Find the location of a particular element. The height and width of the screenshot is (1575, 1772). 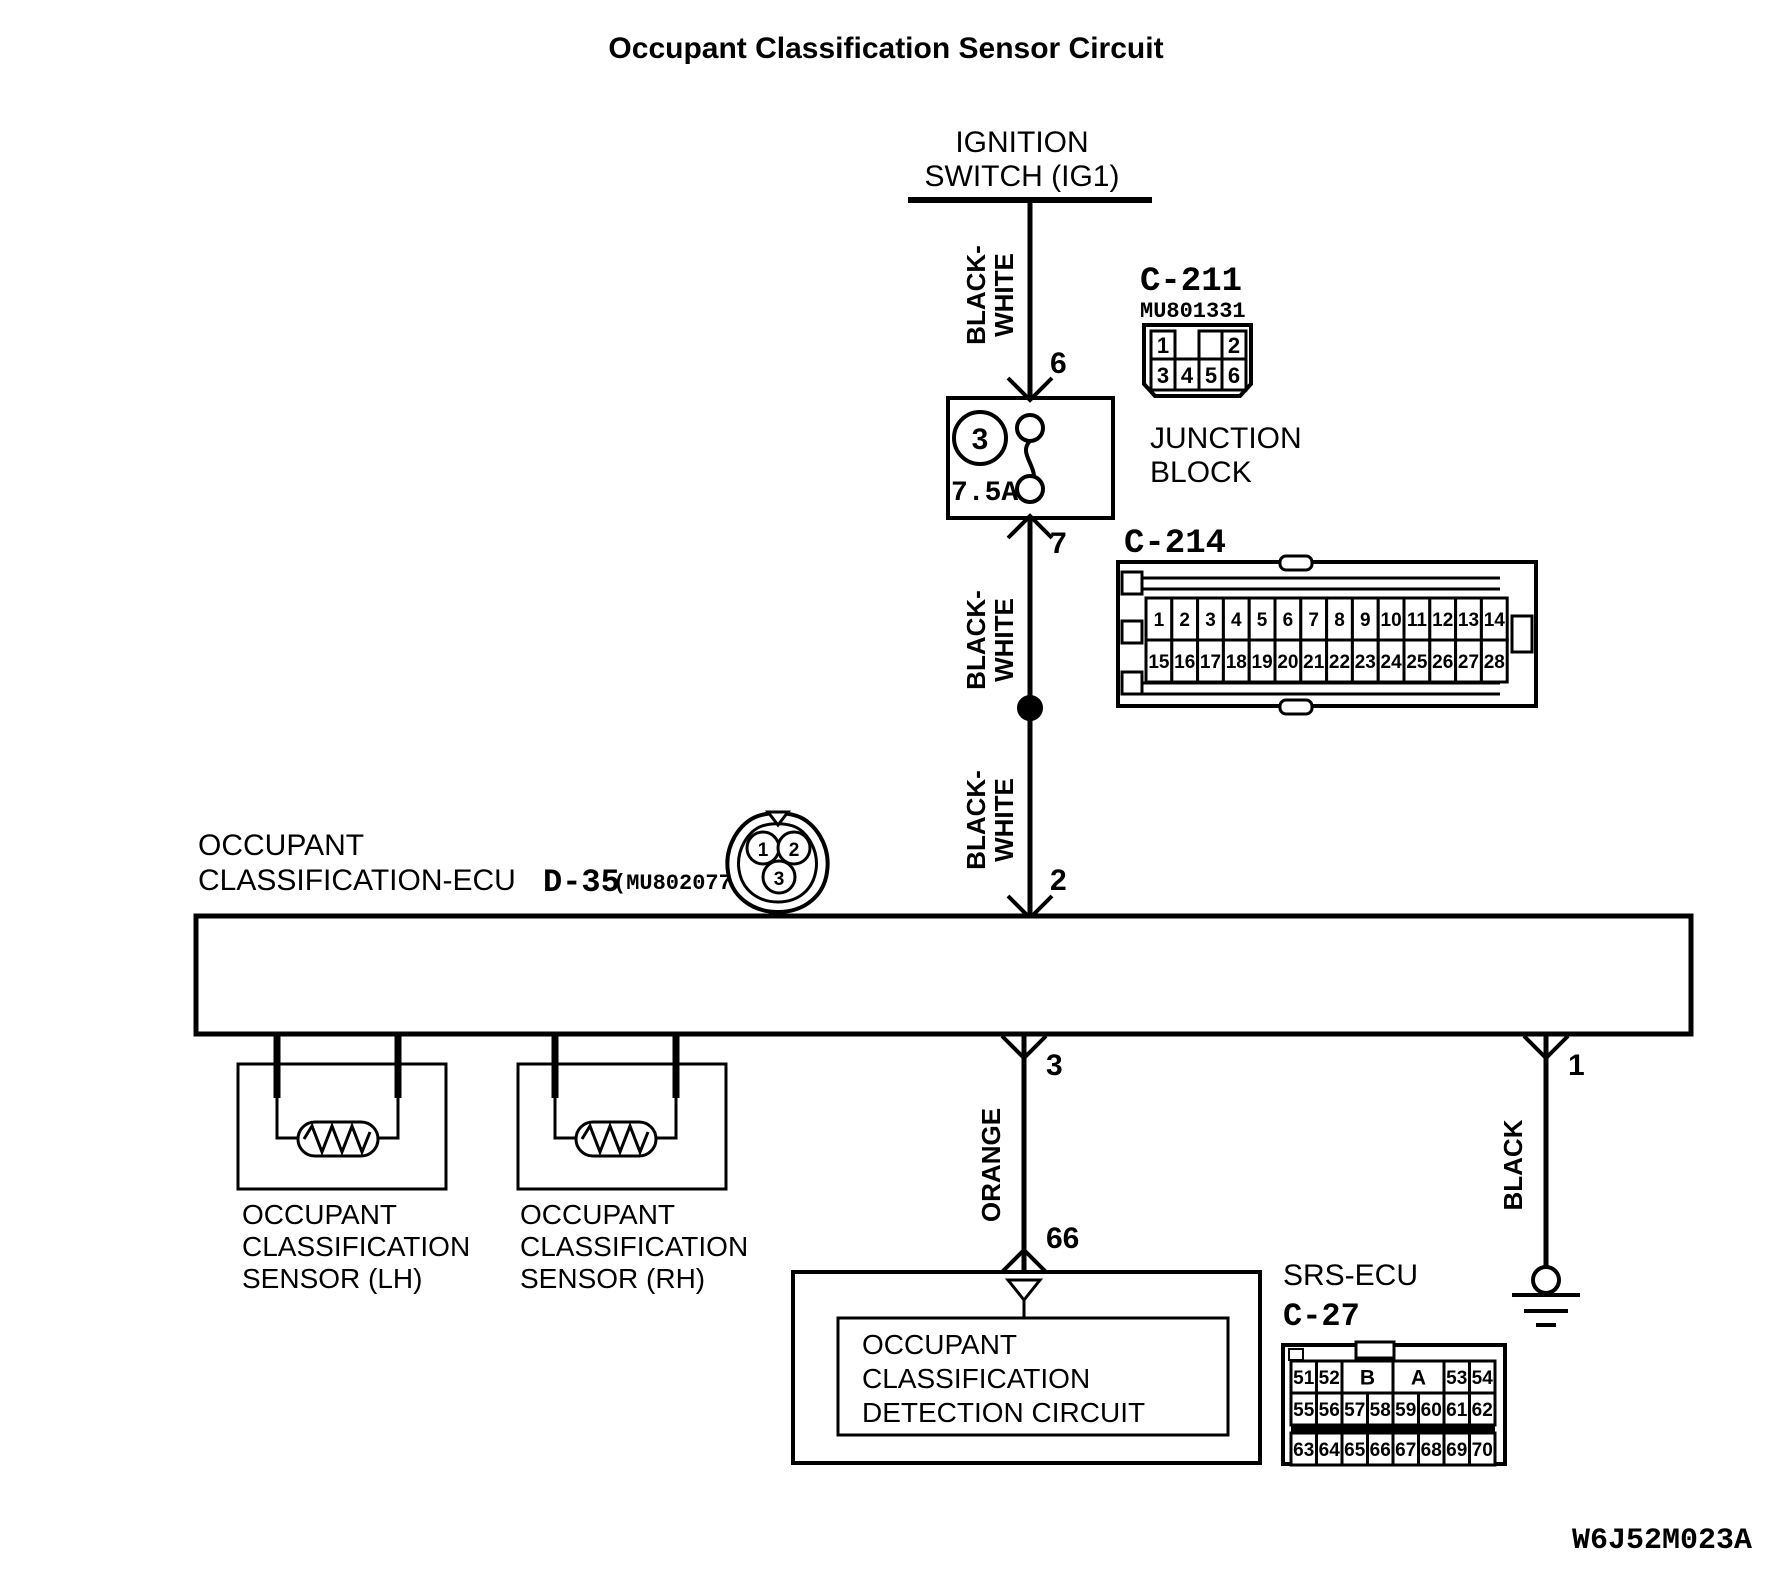

connector-c214-pin: 28 is located at coordinates (1494, 662).